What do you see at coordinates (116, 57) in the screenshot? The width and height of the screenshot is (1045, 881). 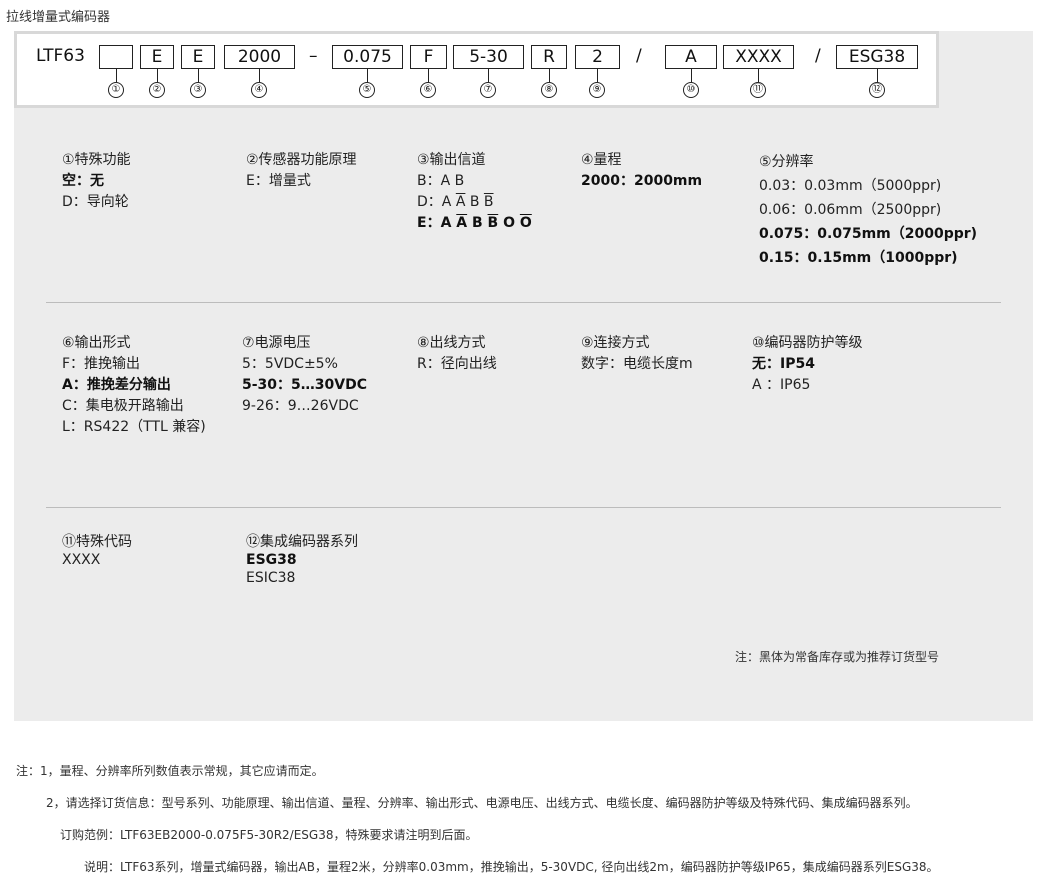 I see `slot-1-box` at bounding box center [116, 57].